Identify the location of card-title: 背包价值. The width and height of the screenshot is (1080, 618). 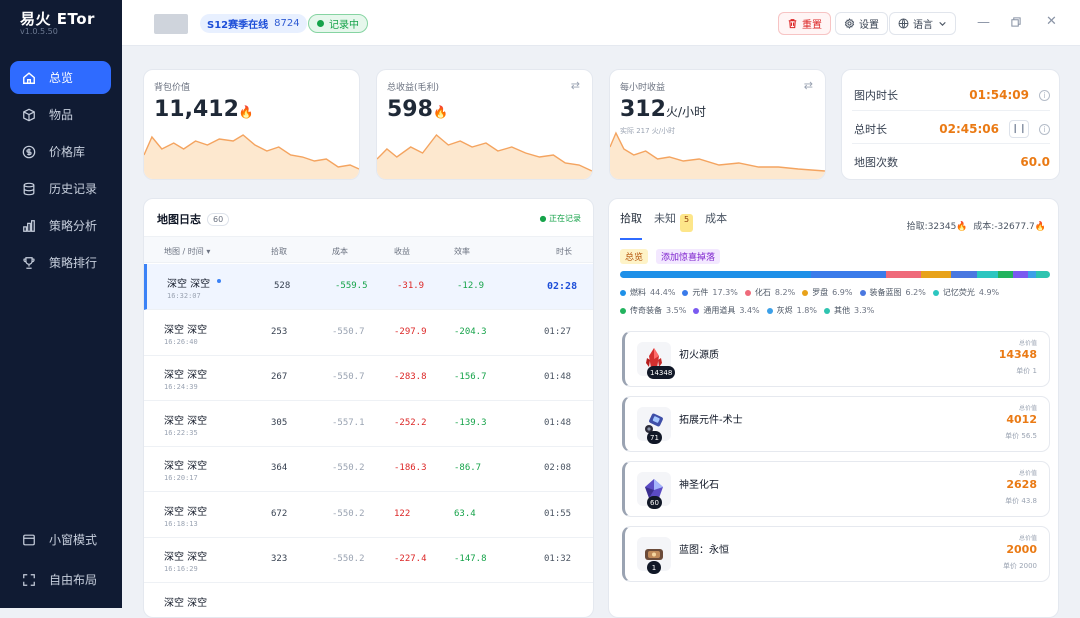
(172, 86).